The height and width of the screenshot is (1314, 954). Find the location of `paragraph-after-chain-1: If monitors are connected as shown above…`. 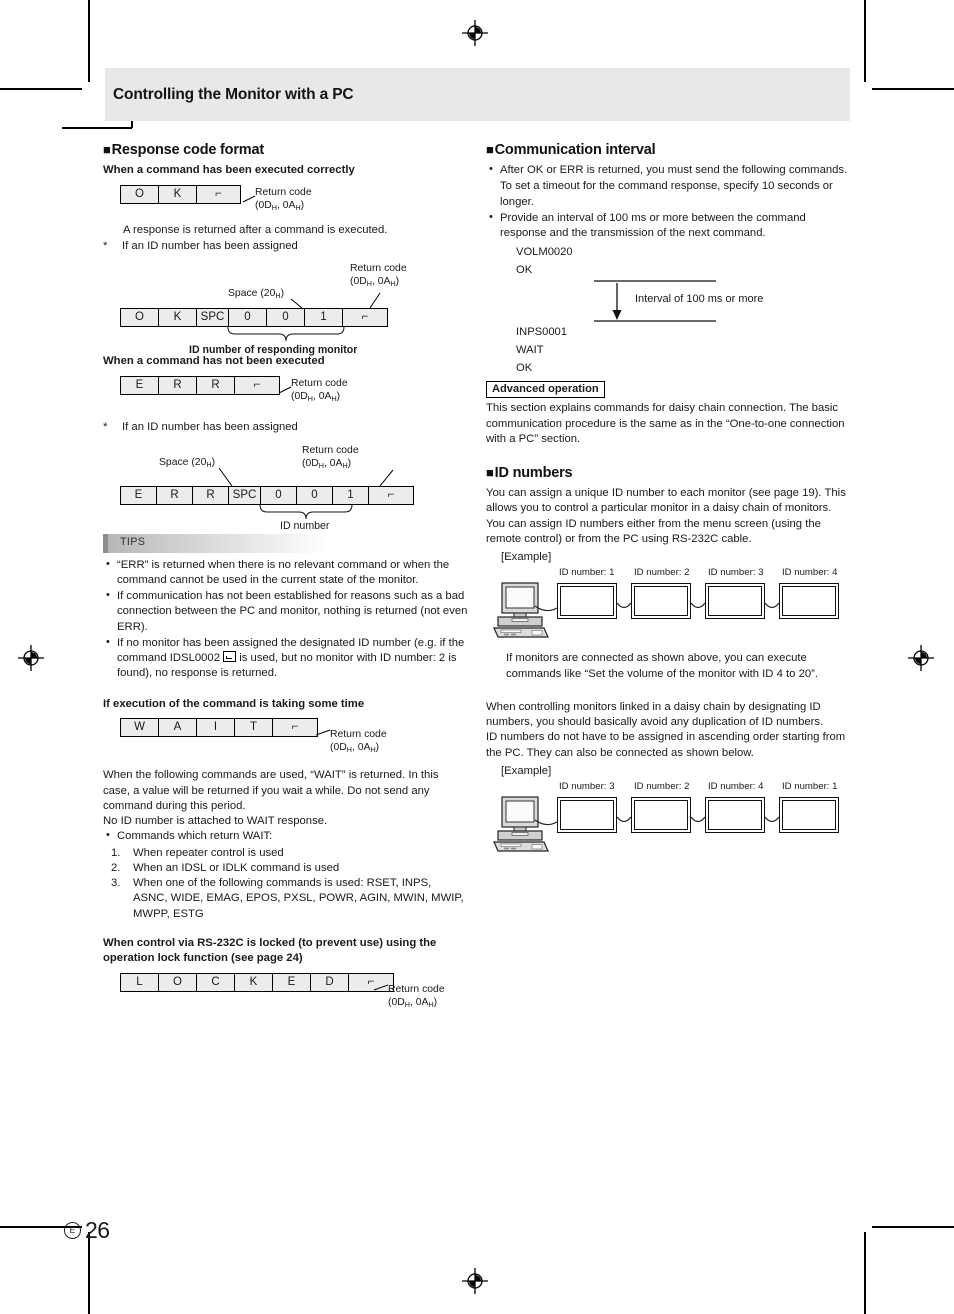

paragraph-after-chain-1: If monitors are connected as shown above… is located at coordinates (662, 666).